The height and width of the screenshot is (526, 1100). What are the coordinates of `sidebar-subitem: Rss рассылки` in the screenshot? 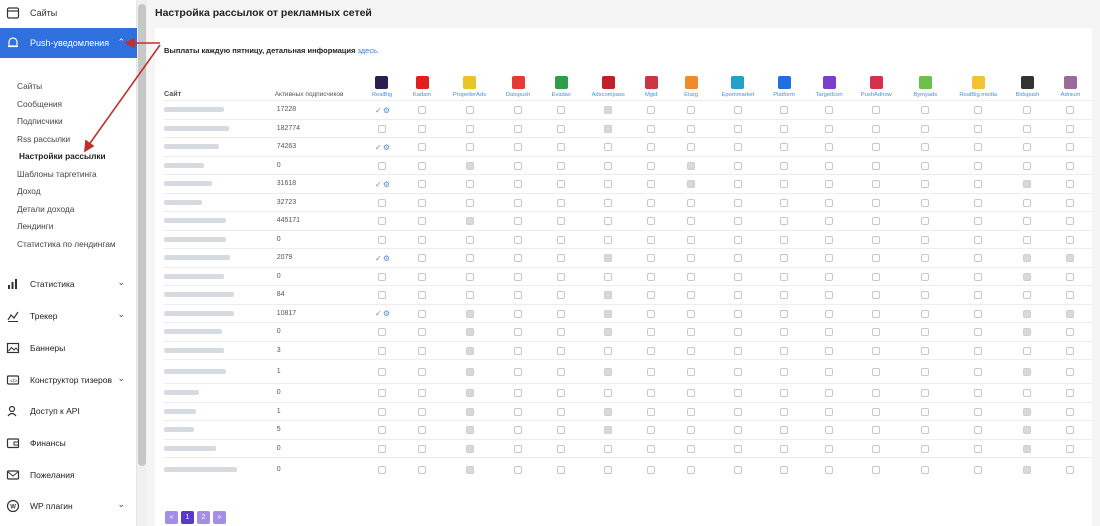 It's located at (66, 140).